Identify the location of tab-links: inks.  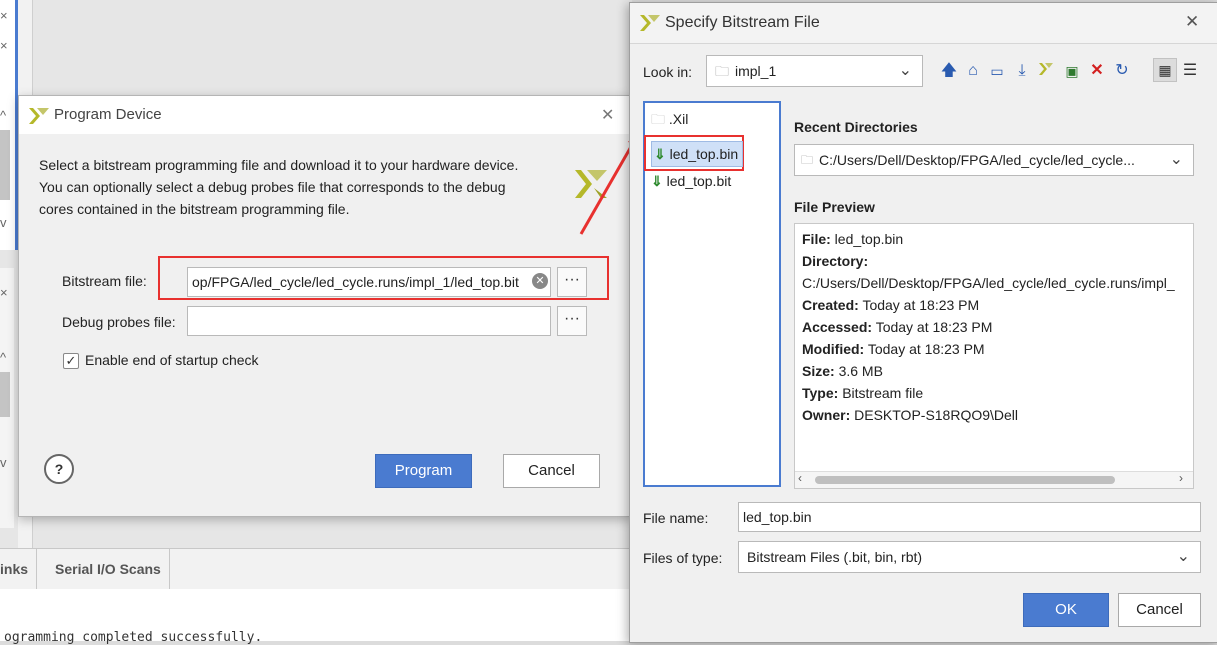
(19, 569).